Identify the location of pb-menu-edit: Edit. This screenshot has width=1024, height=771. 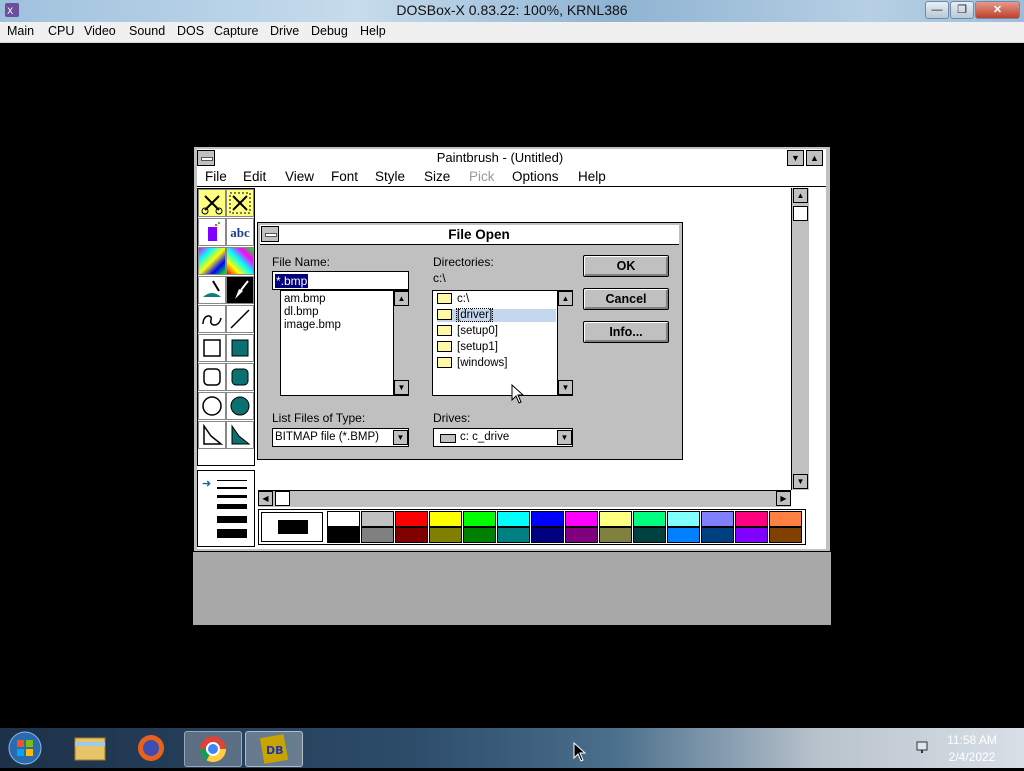
(254, 176).